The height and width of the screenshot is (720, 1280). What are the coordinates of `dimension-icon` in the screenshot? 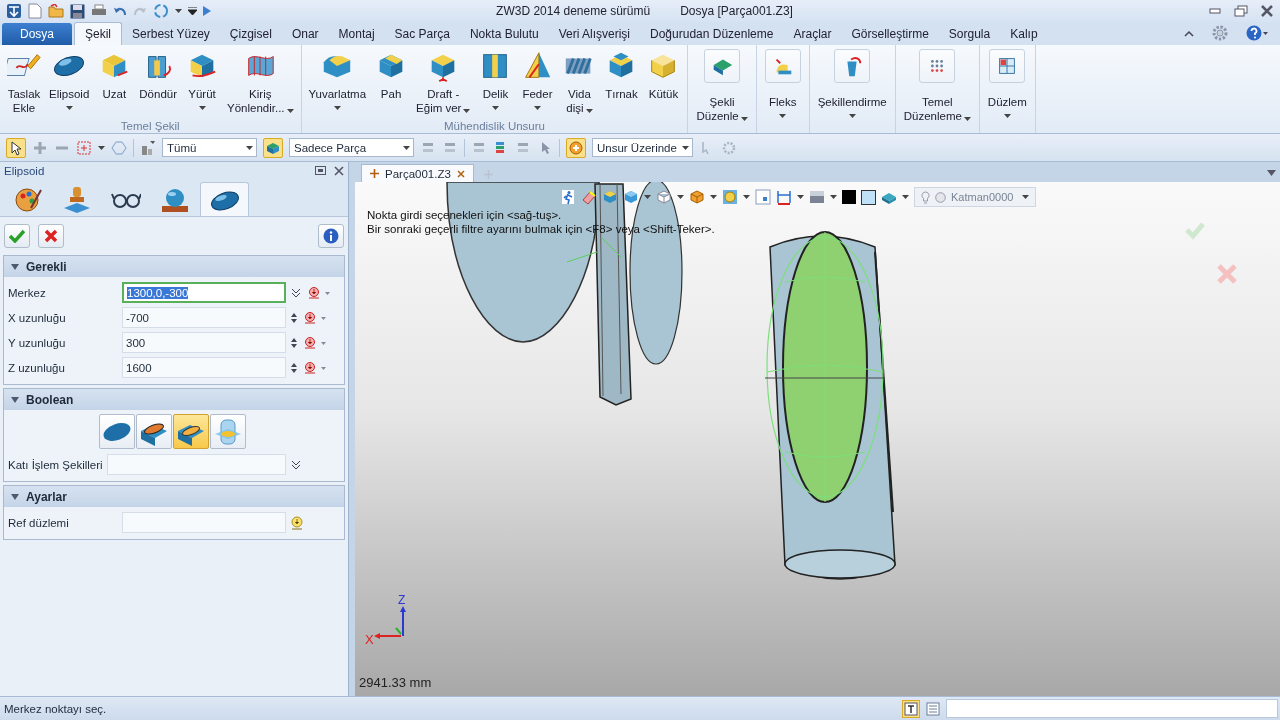 It's located at (784, 197).